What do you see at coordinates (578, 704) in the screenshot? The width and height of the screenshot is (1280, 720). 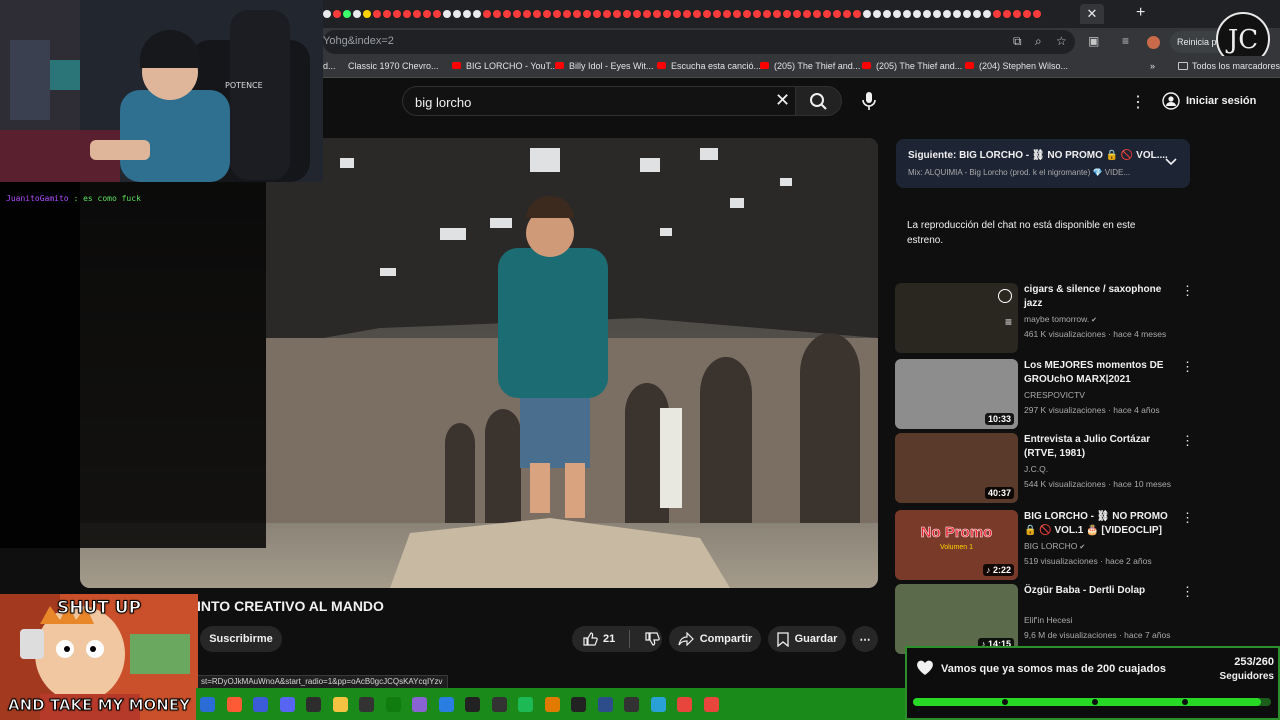 I see `cube-icon` at bounding box center [578, 704].